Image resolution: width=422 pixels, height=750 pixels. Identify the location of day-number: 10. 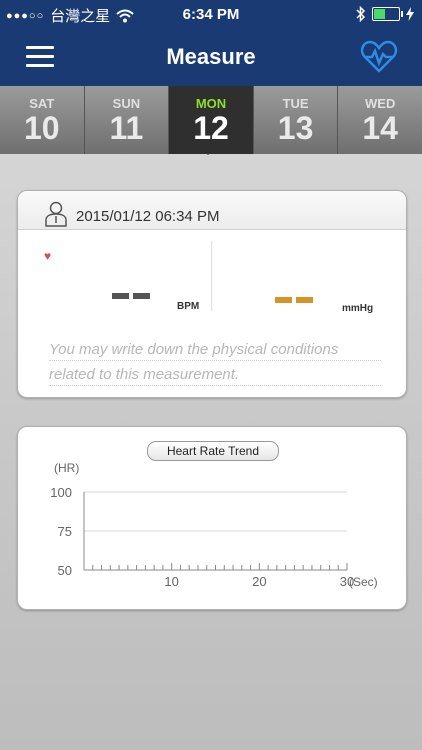
(42, 128).